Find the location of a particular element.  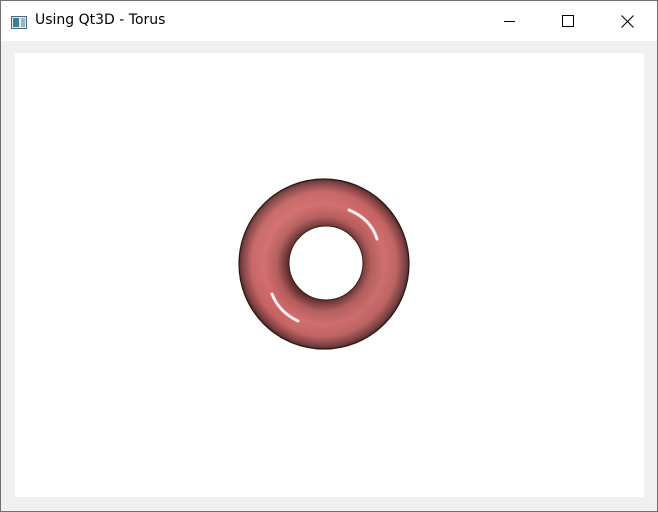

minimize-icon is located at coordinates (510, 21).